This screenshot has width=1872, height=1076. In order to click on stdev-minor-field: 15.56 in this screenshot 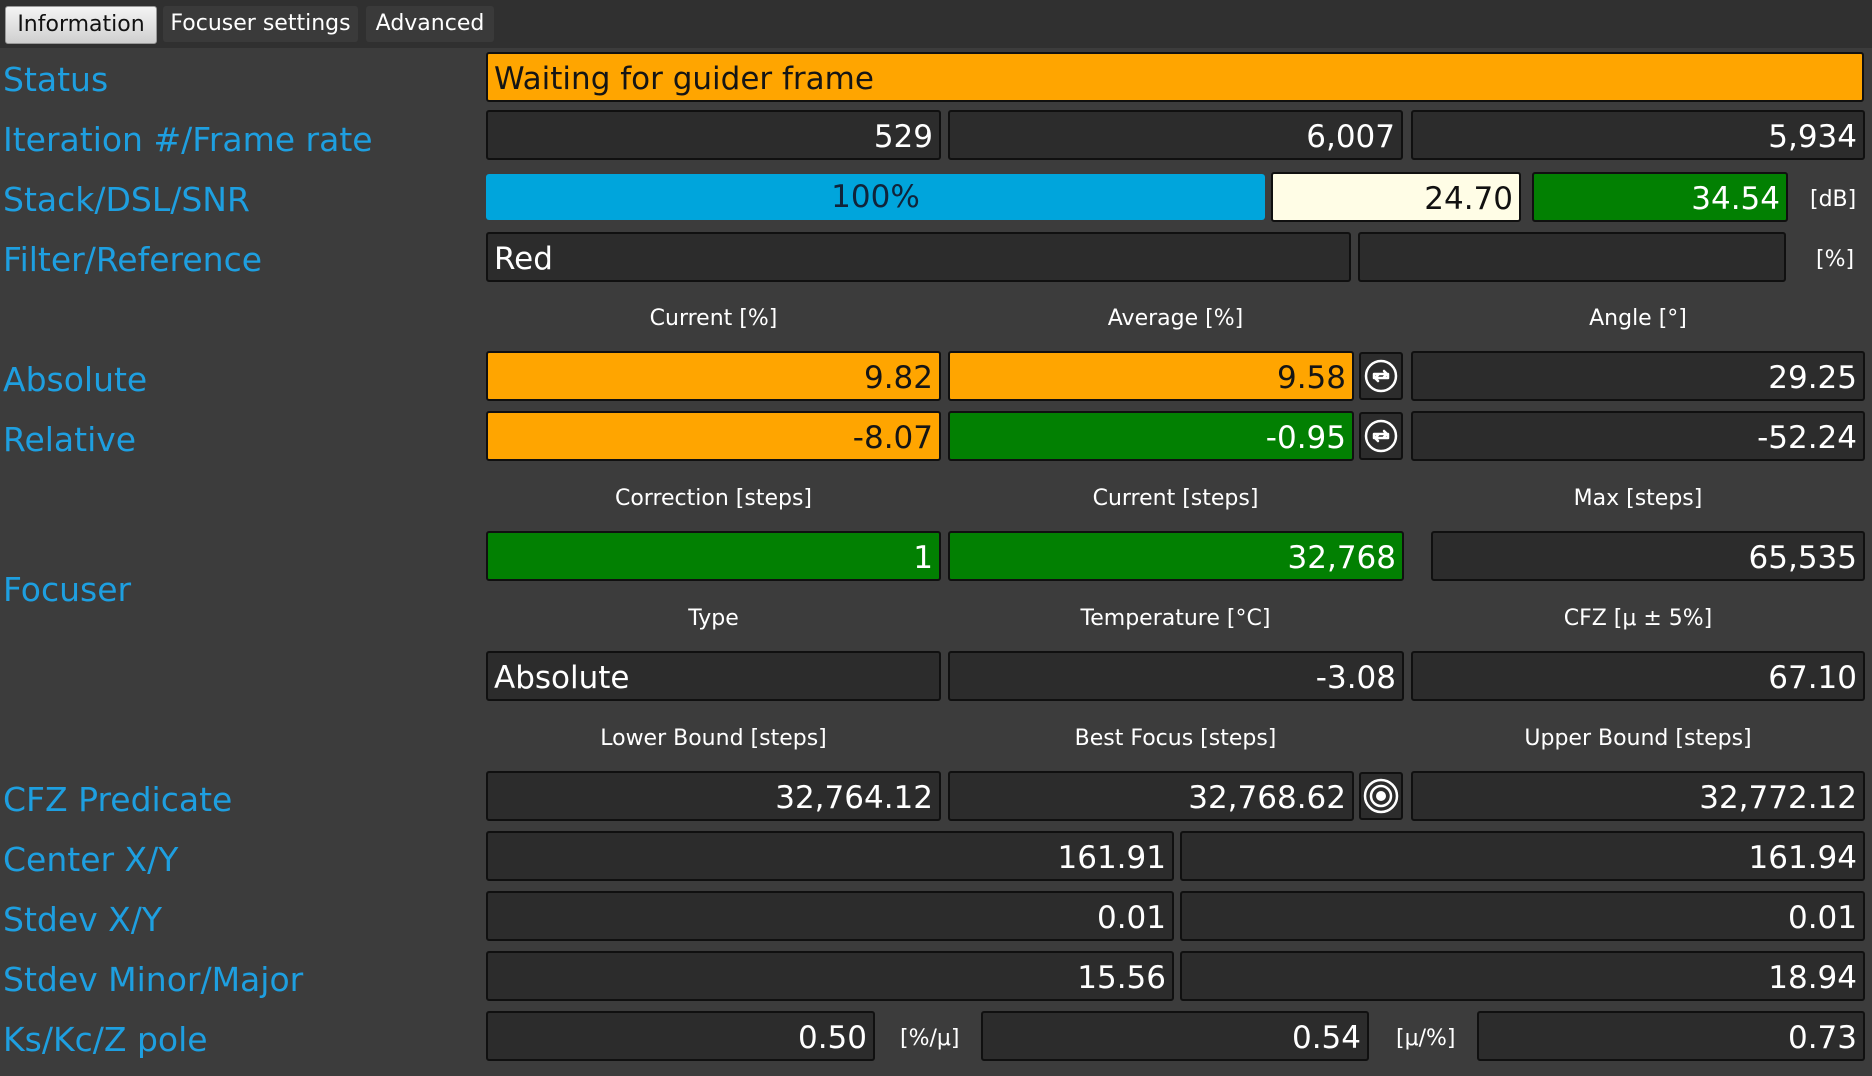, I will do `click(830, 976)`.